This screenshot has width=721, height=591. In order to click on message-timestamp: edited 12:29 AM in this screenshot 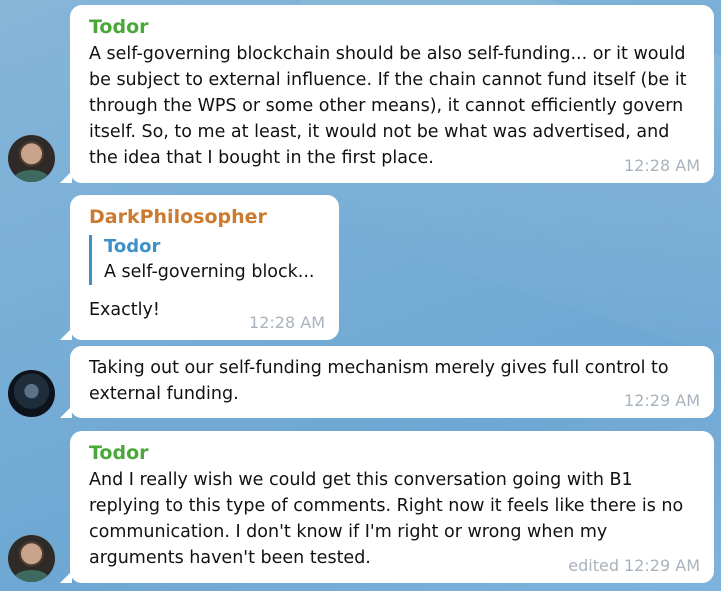, I will do `click(634, 565)`.